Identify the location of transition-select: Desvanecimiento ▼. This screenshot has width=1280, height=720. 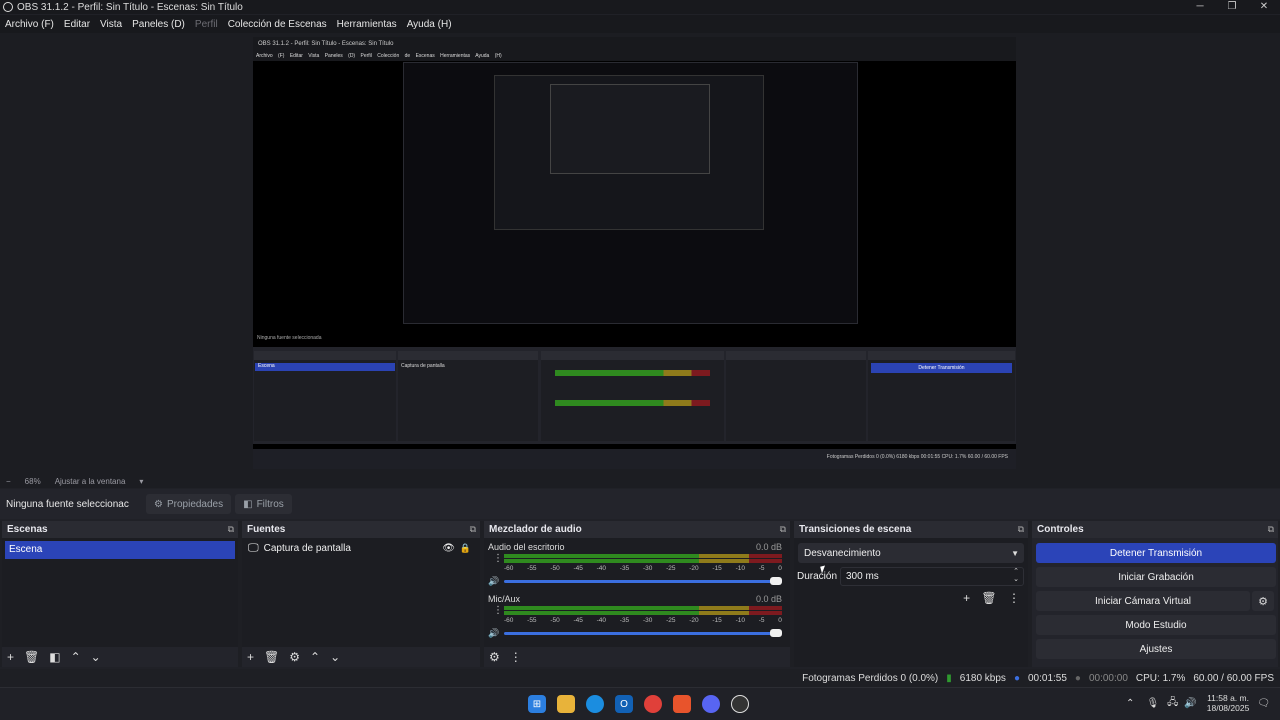
(911, 553).